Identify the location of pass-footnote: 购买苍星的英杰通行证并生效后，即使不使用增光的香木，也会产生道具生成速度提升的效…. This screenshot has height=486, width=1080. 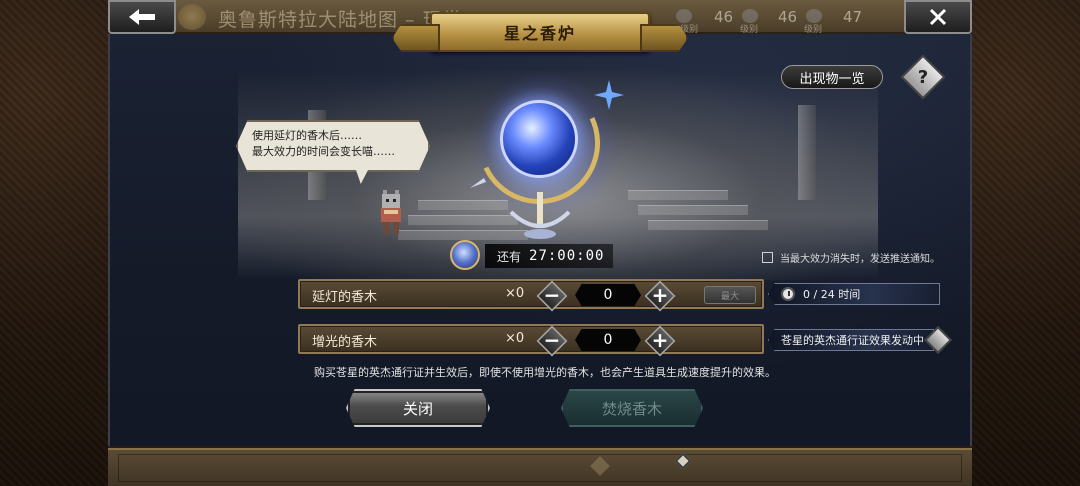
(545, 372).